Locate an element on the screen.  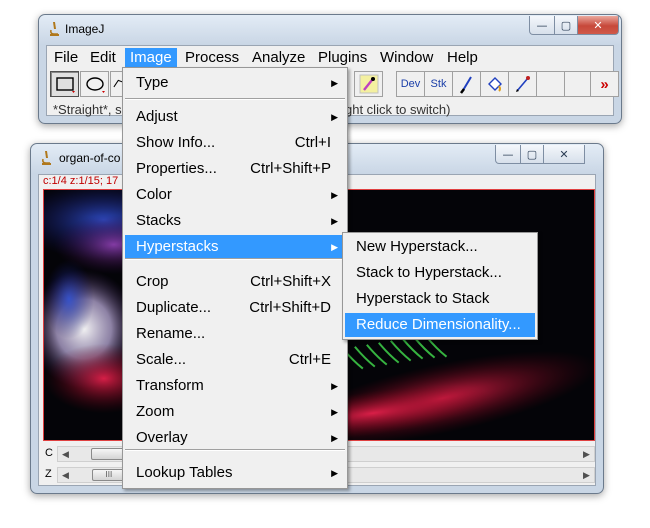
menu-item-overlay: Overlay ▶ is located at coordinates (235, 438).